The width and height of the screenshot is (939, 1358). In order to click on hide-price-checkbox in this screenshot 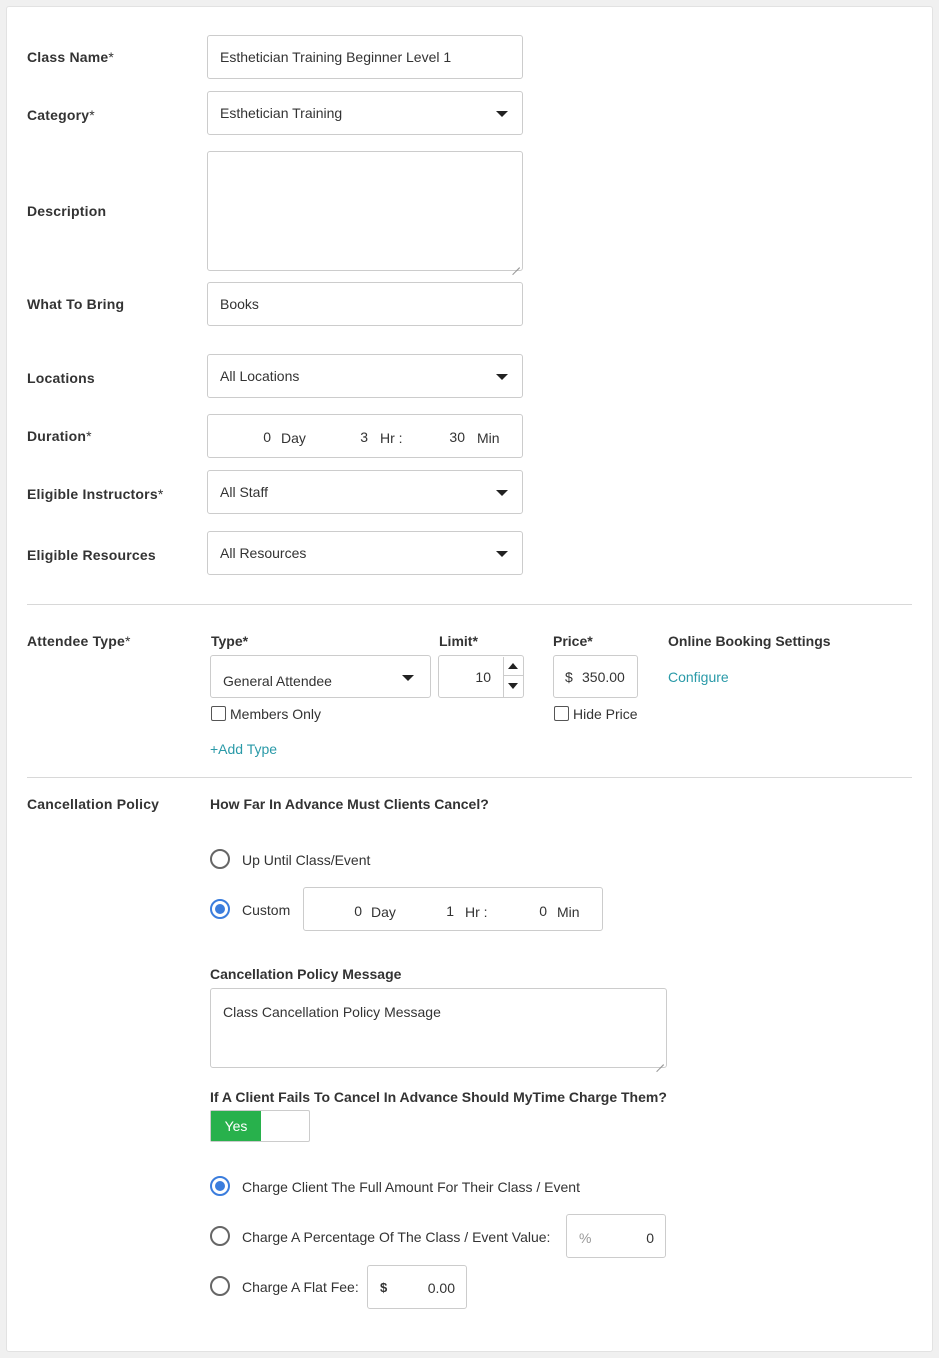, I will do `click(561, 713)`.